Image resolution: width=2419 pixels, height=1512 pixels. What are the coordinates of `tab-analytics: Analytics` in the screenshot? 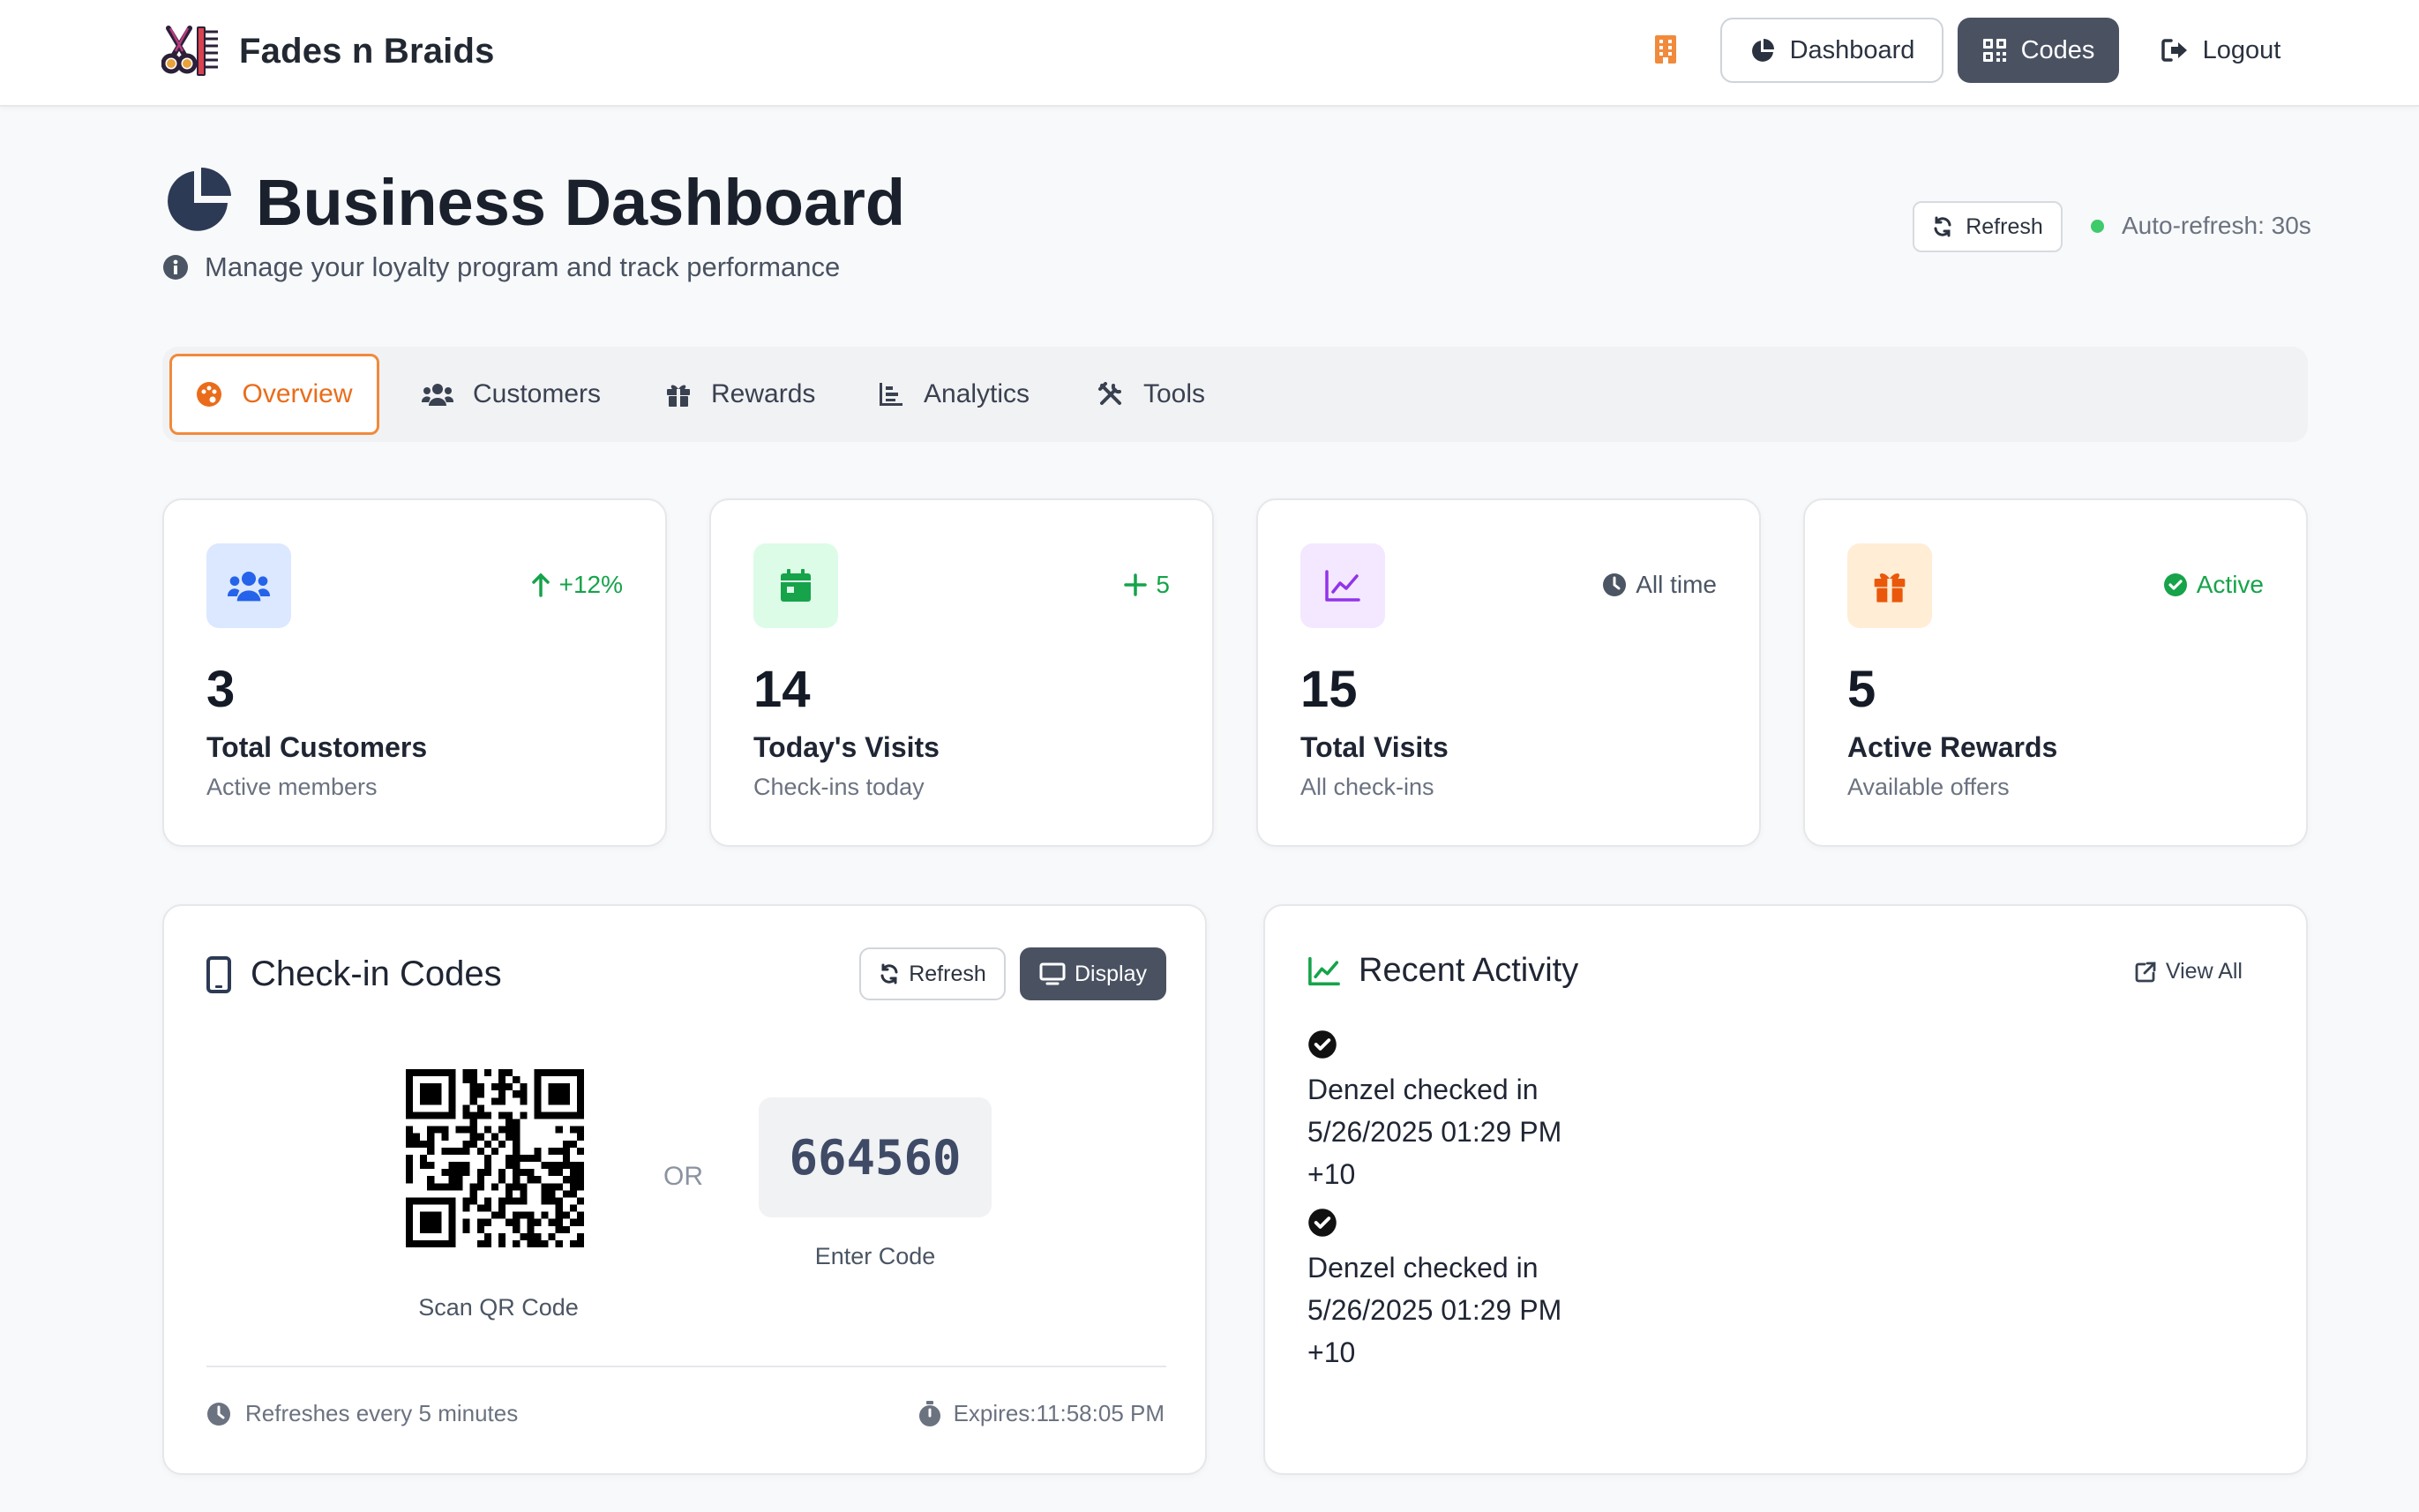 It's located at (954, 394).